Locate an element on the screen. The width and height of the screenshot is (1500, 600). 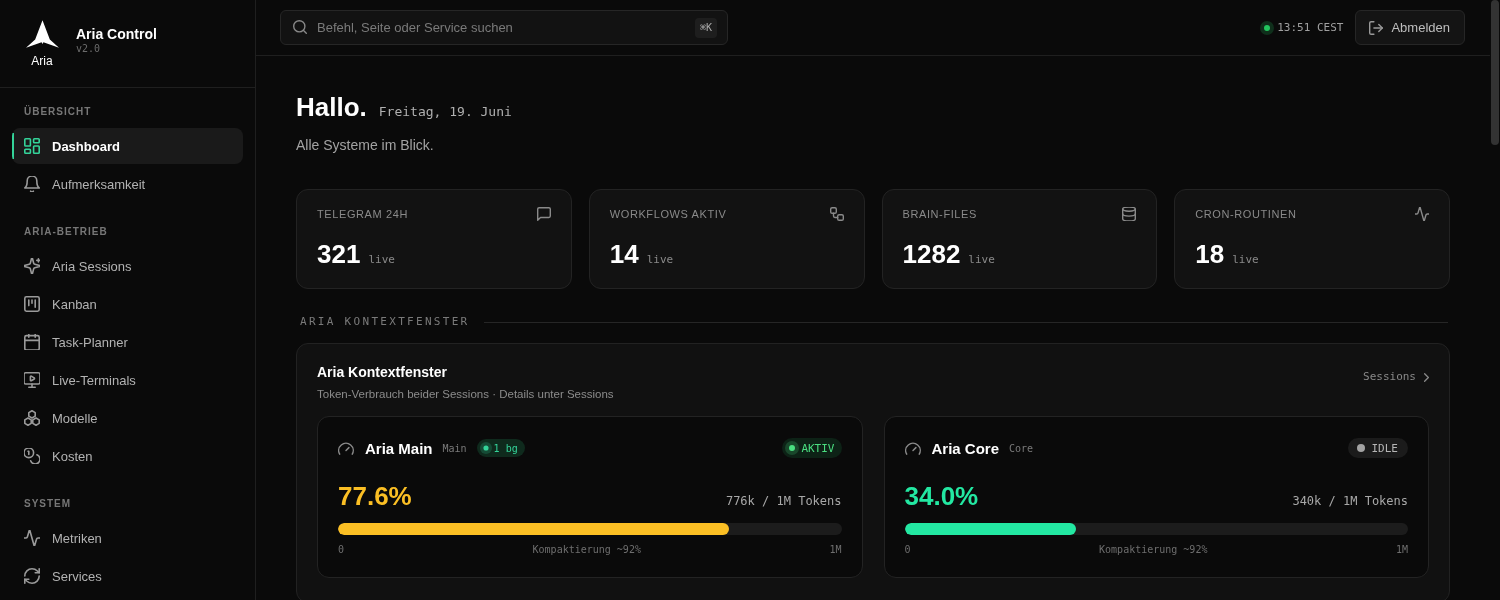
cubes-icon is located at coordinates (32, 418).